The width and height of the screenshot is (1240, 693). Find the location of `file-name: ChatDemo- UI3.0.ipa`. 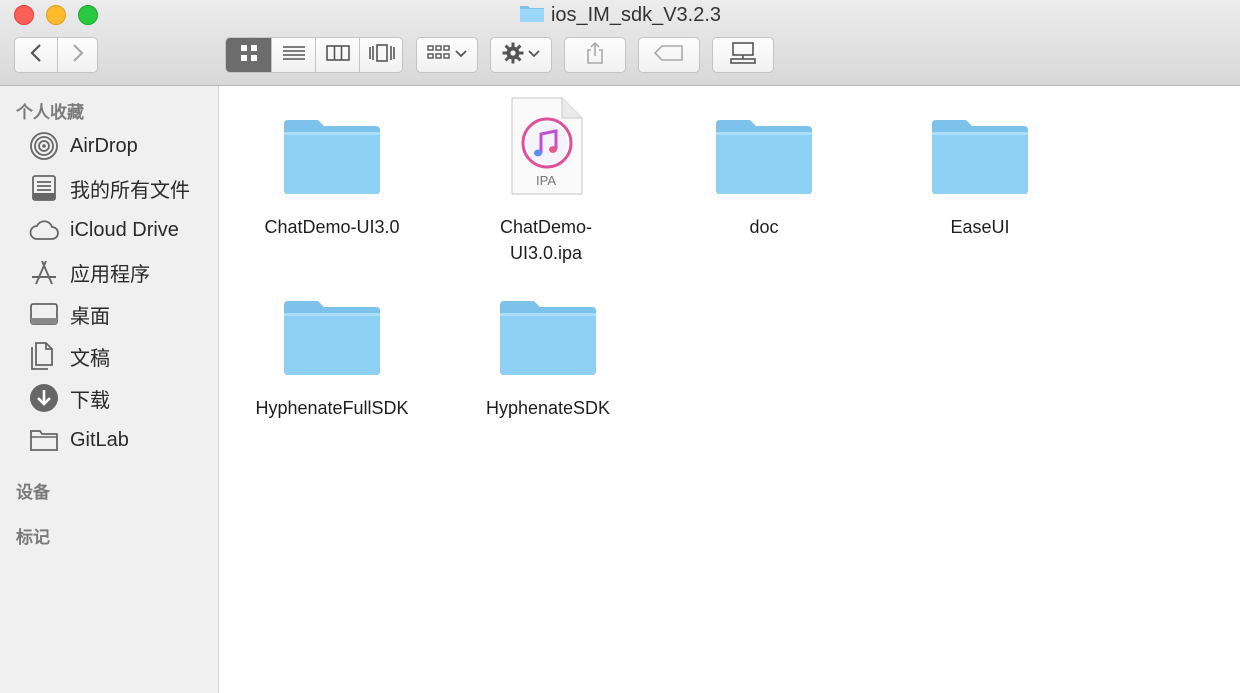

file-name: ChatDemo- UI3.0.ipa is located at coordinates (546, 240).